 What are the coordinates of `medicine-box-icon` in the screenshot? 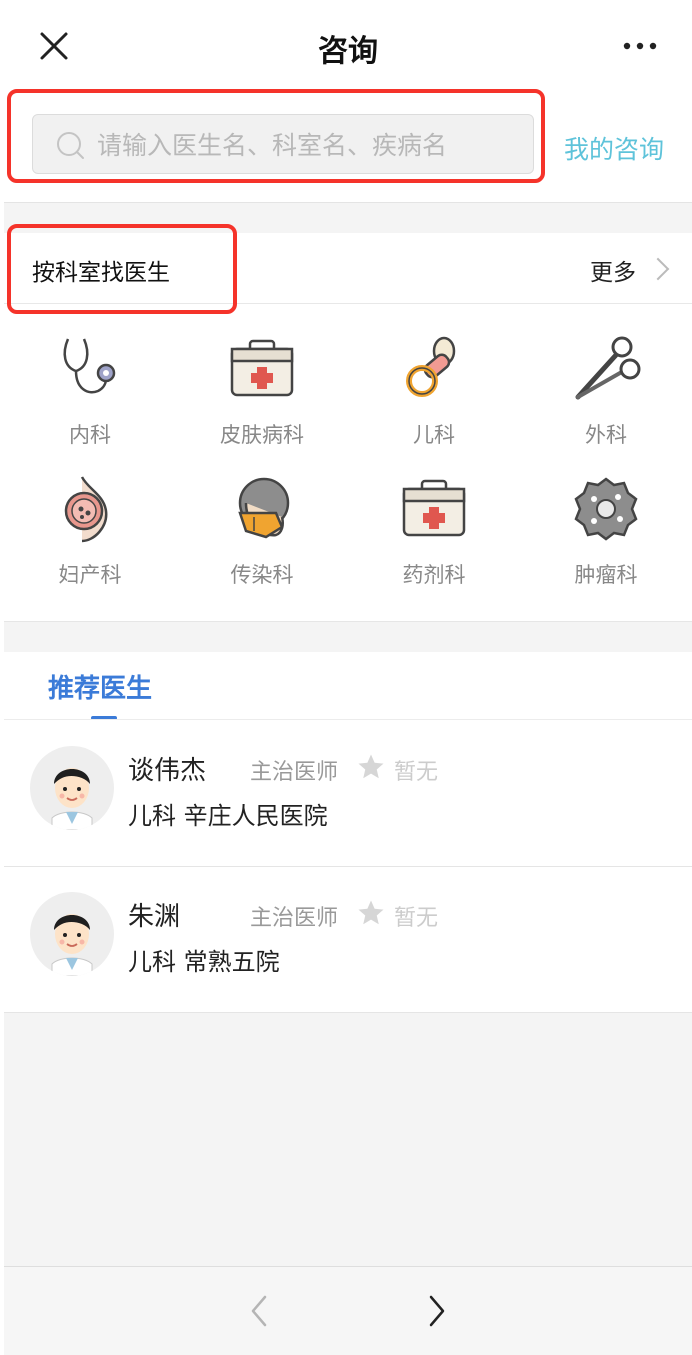 It's located at (434, 508).